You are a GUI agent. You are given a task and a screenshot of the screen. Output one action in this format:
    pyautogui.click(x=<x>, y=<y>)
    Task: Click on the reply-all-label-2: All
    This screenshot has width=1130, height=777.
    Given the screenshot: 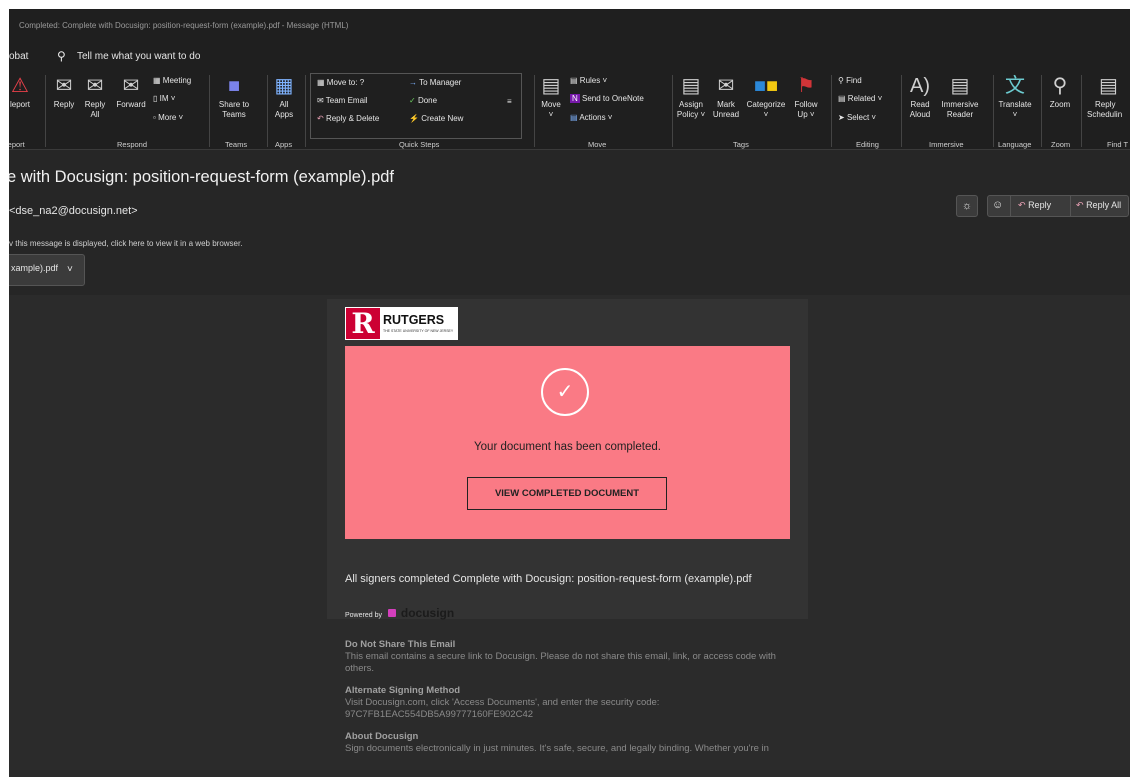 What is the action you would take?
    pyautogui.click(x=95, y=114)
    